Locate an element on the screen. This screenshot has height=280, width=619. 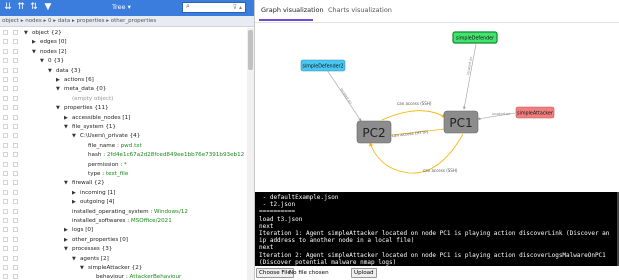
tree-scrollbar is located at coordinates (250, 154).